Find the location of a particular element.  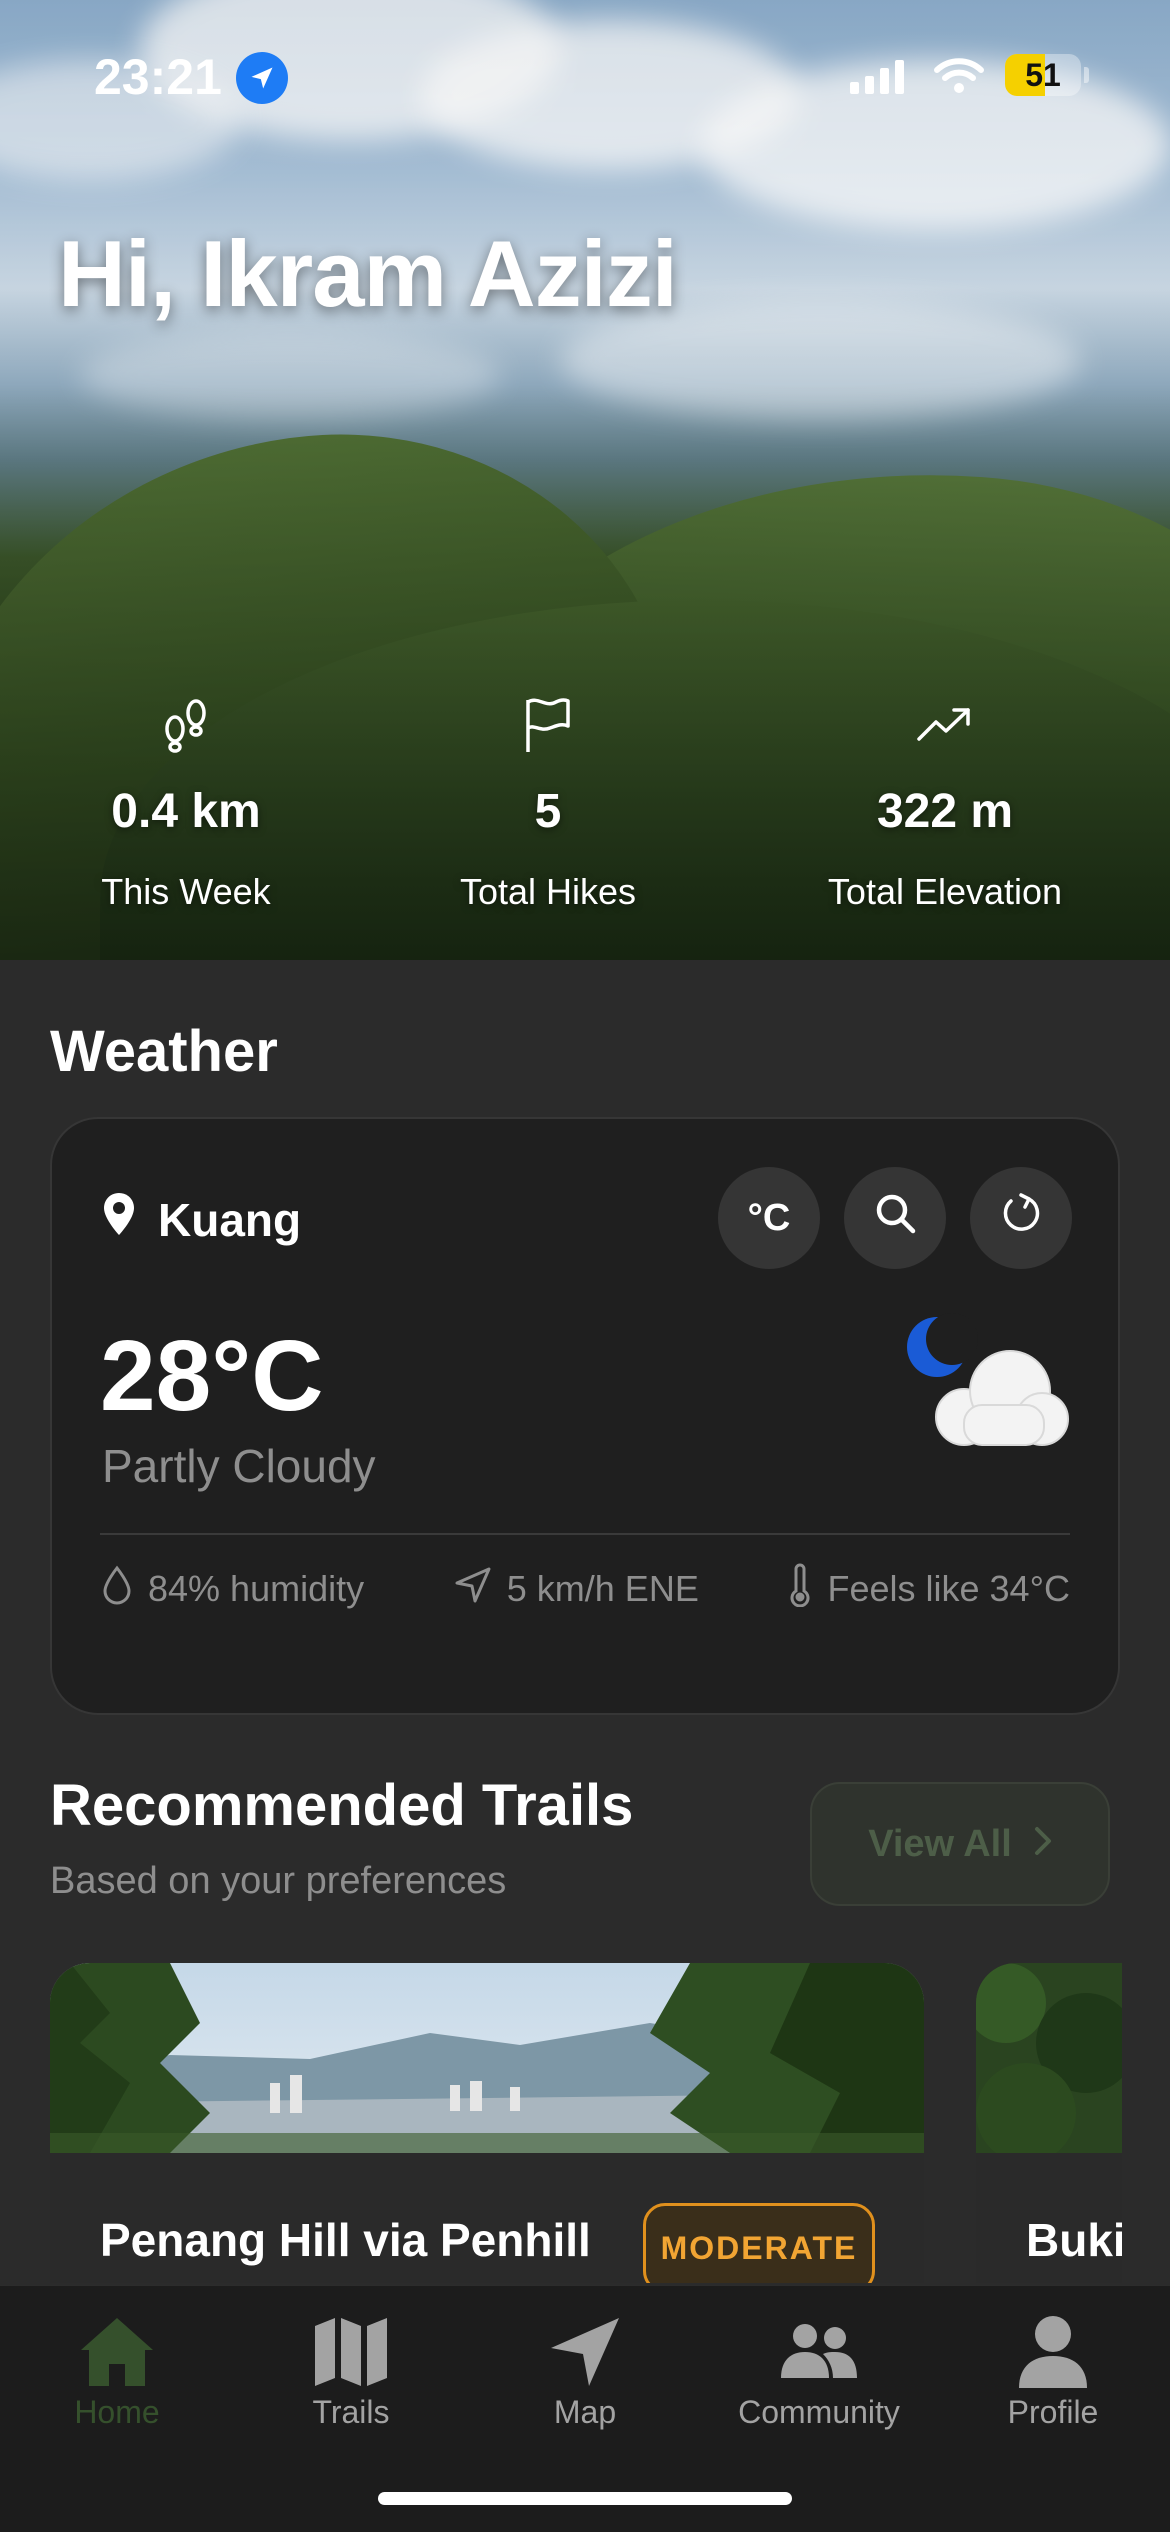

location-services-icon is located at coordinates (262, 78).